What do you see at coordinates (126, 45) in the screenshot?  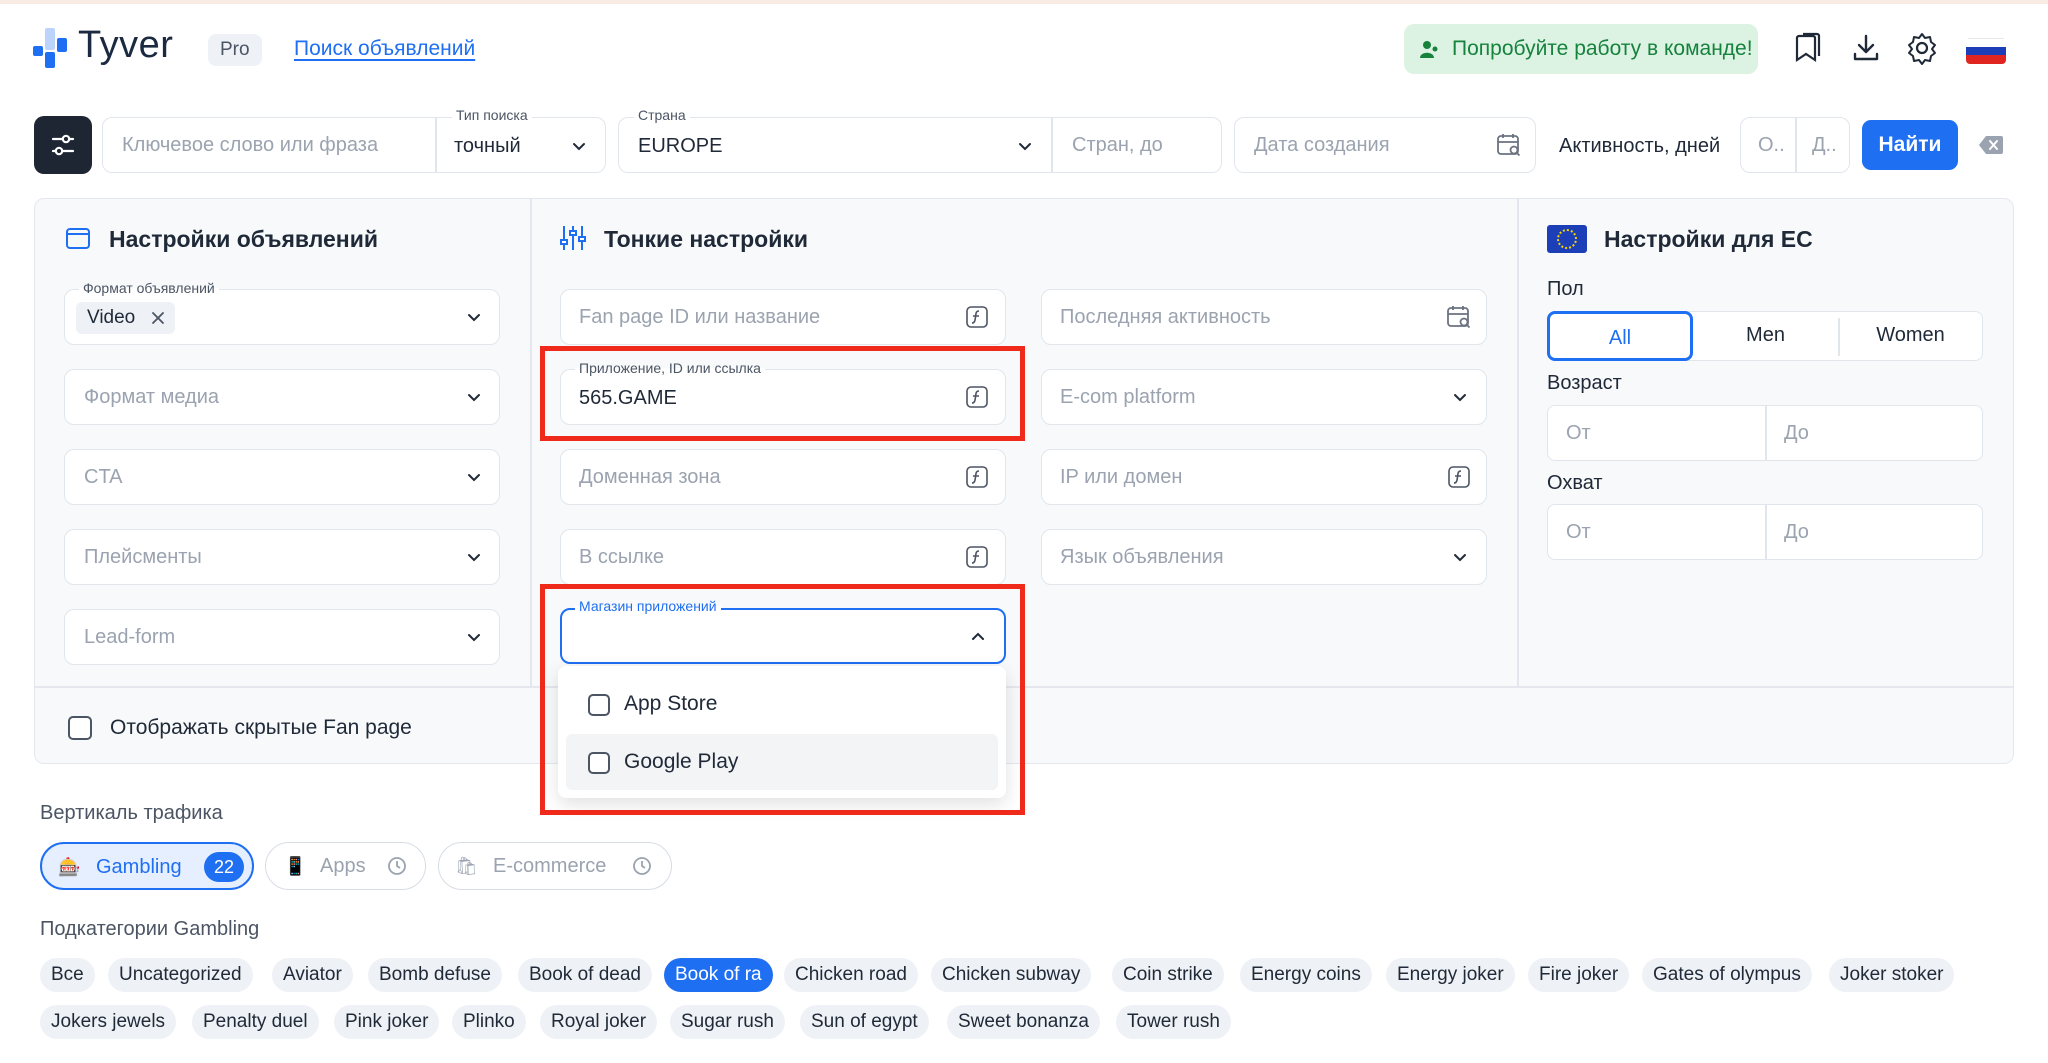 I see `brand-name: Tyver` at bounding box center [126, 45].